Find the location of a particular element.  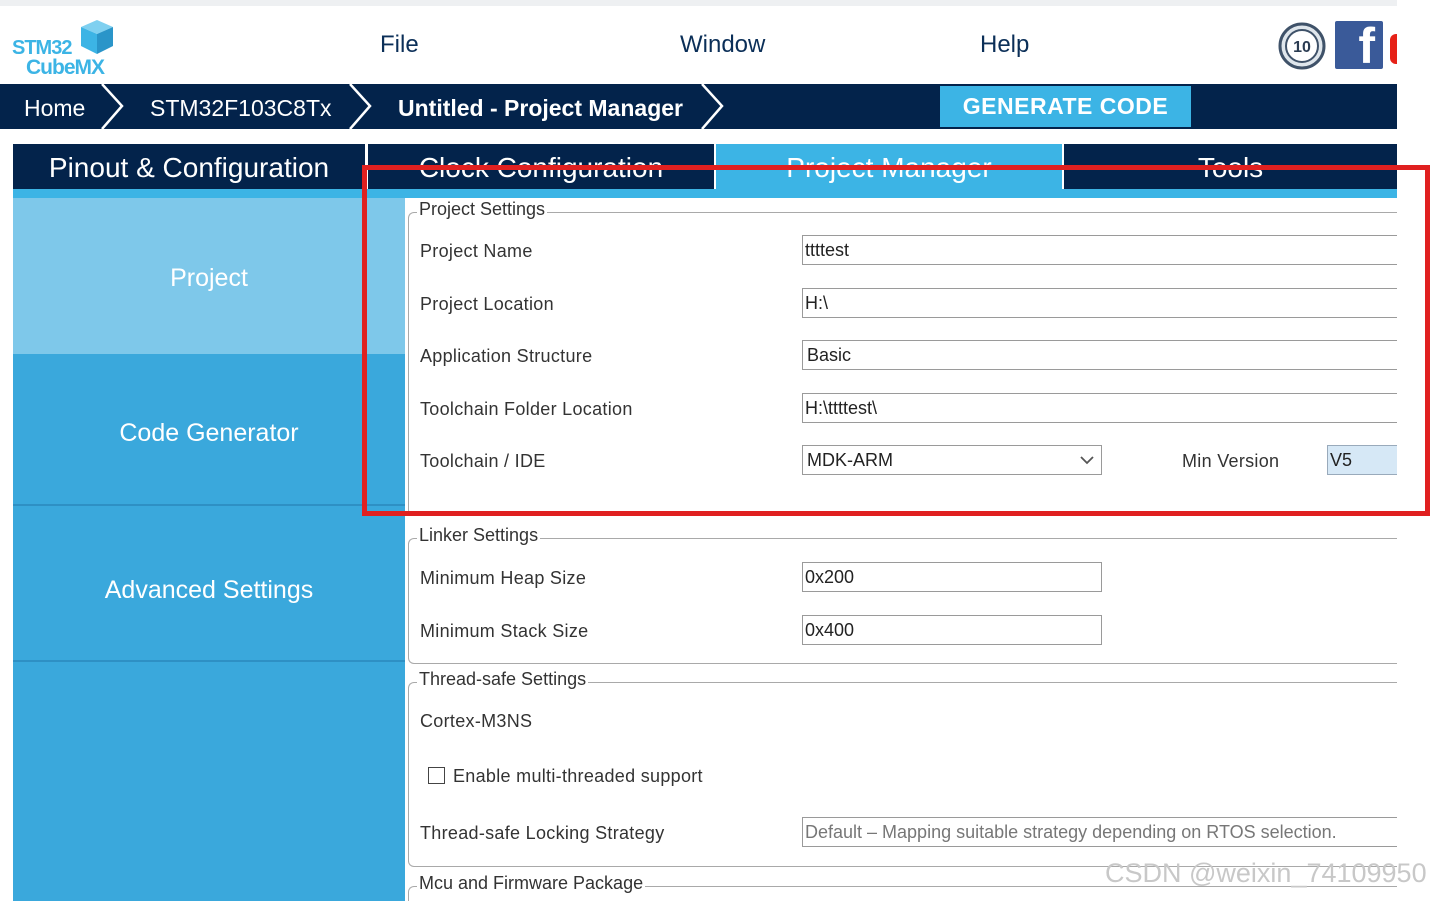

toolchain-ide-select: MDK-ARM is located at coordinates (952, 460).